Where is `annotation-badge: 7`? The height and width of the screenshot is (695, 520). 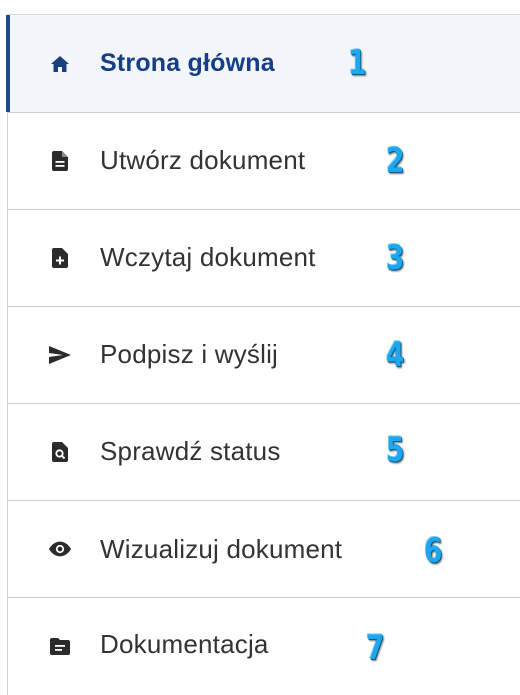 annotation-badge: 7 is located at coordinates (375, 648).